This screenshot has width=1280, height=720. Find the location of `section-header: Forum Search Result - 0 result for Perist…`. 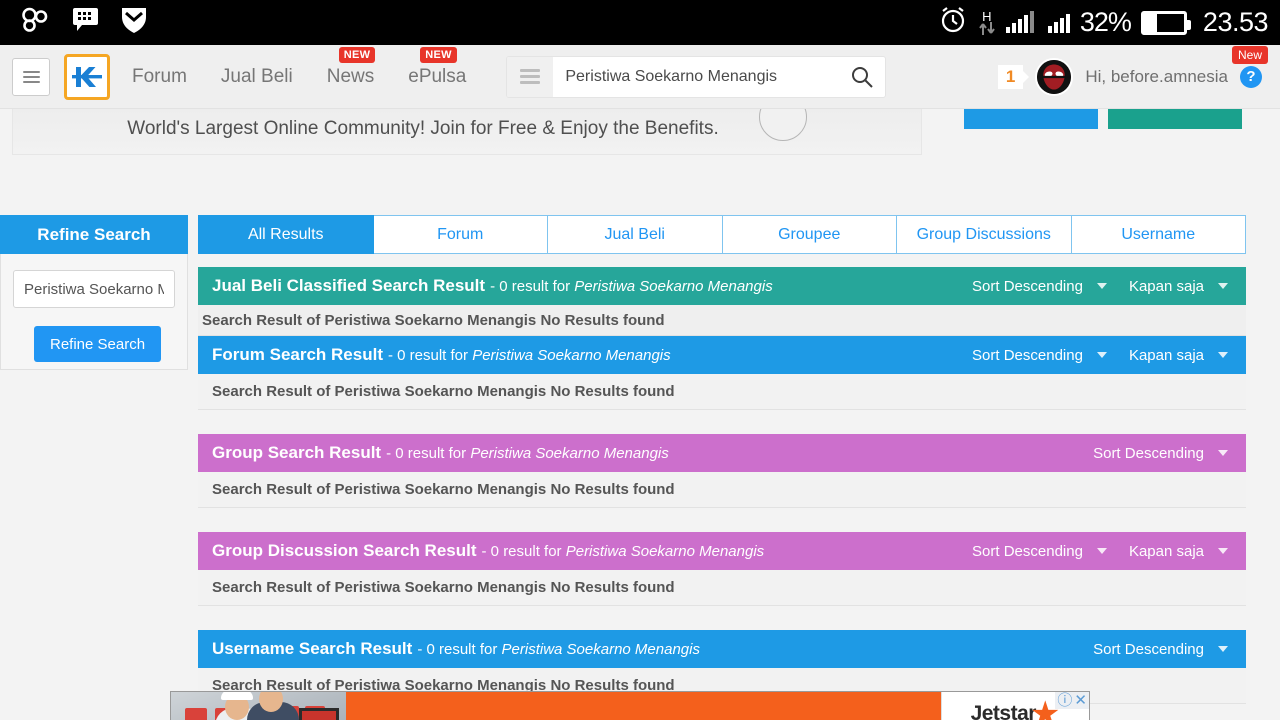

section-header: Forum Search Result - 0 result for Perist… is located at coordinates (722, 355).